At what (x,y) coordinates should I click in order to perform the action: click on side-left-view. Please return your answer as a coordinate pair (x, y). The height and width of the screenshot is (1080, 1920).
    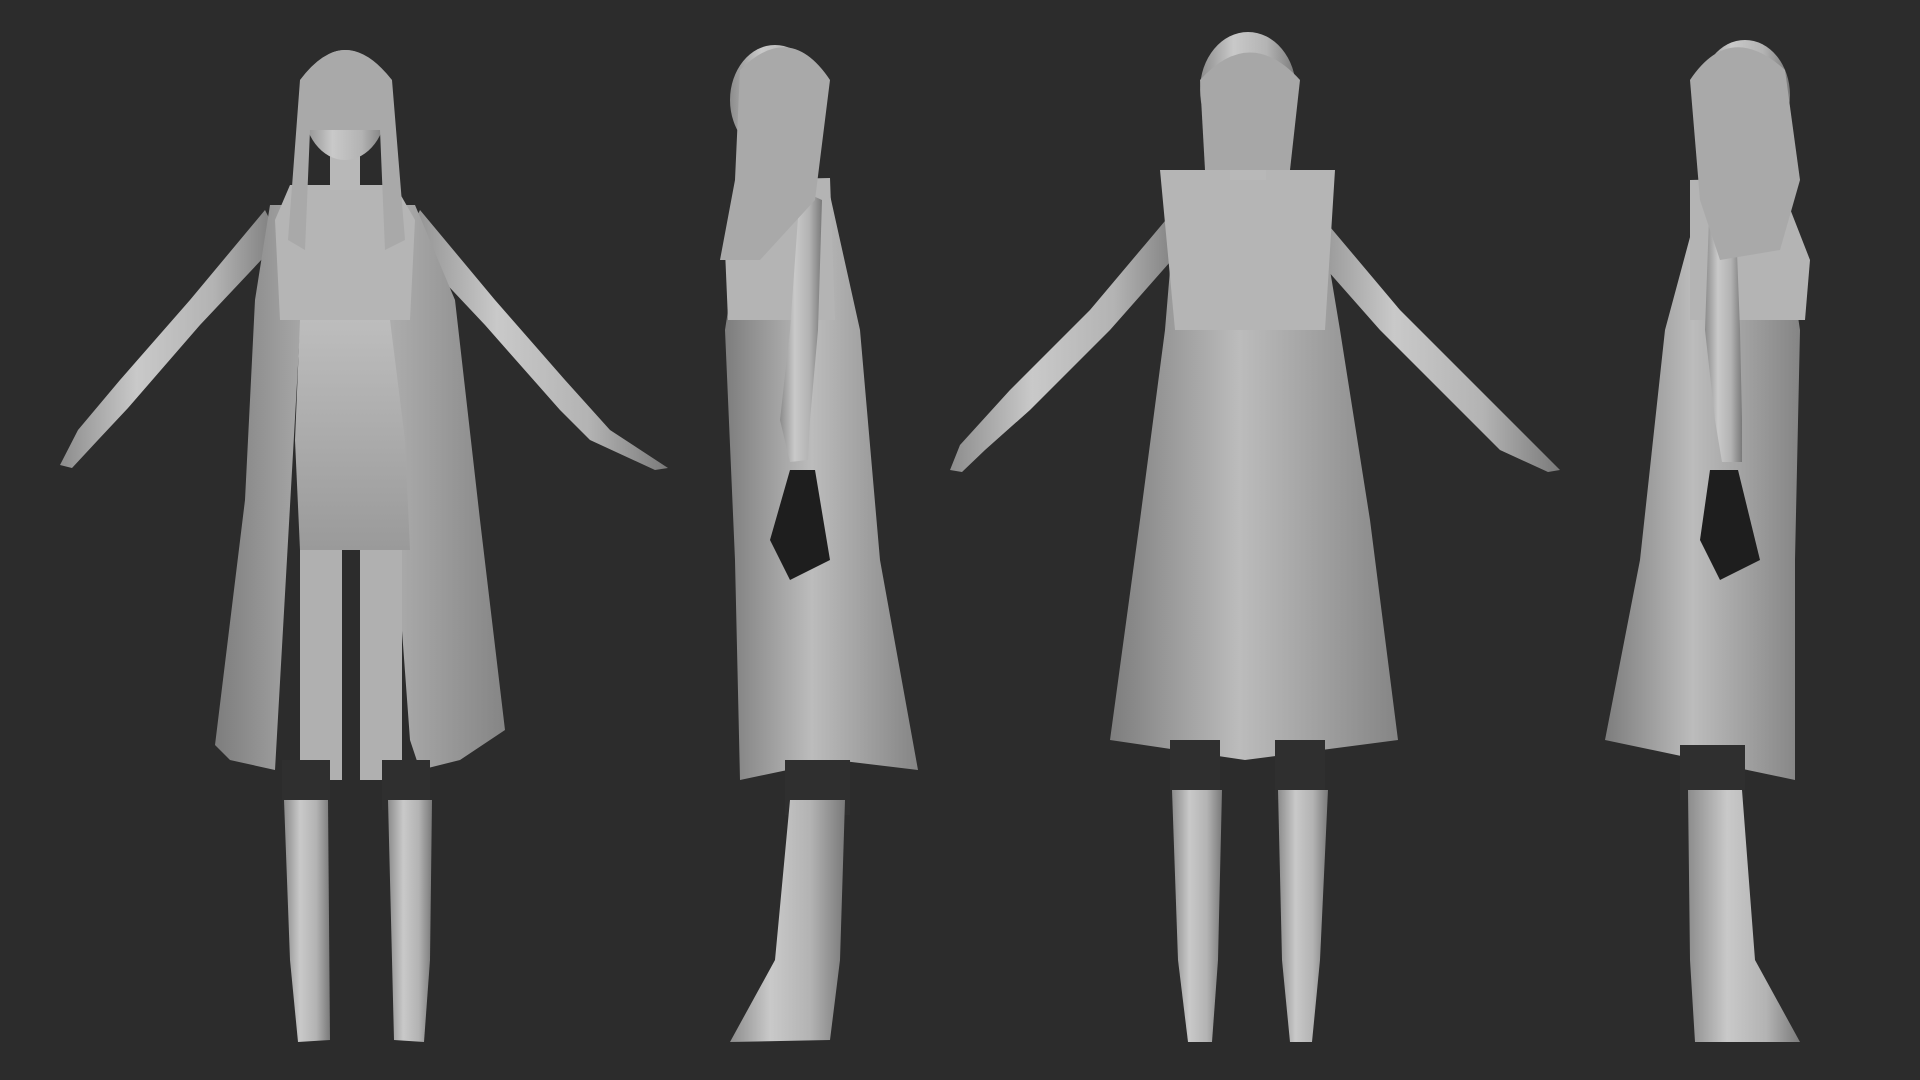
    Looking at the image, I should click on (819, 543).